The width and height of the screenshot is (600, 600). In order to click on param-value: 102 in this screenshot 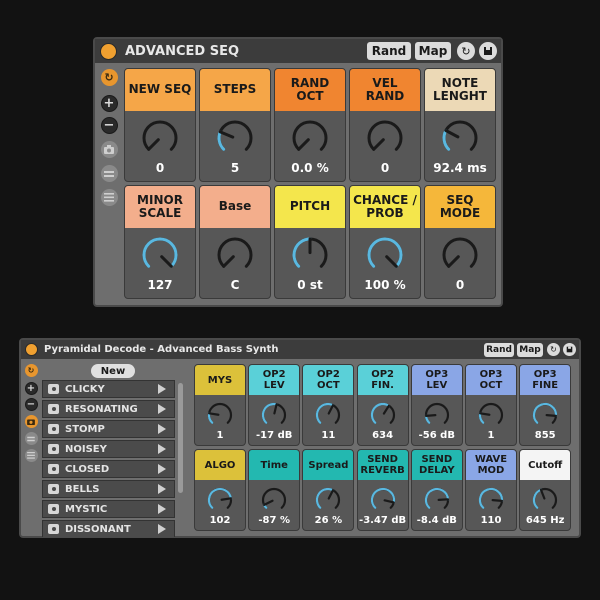, I will do `click(220, 520)`.